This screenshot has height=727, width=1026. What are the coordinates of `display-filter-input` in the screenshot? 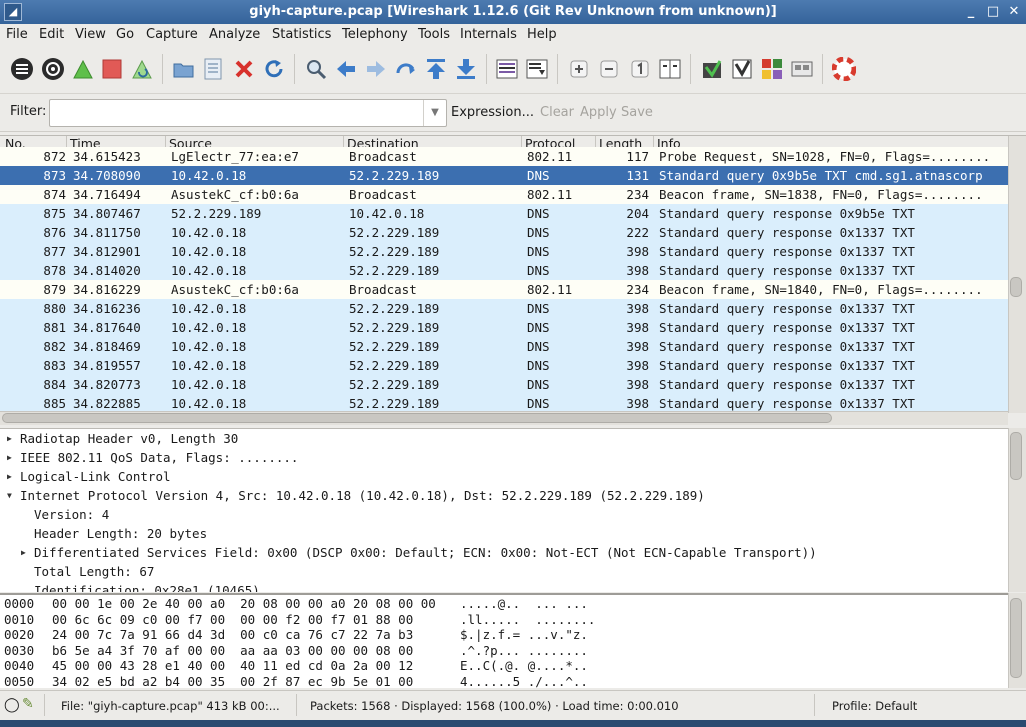 It's located at (248, 113).